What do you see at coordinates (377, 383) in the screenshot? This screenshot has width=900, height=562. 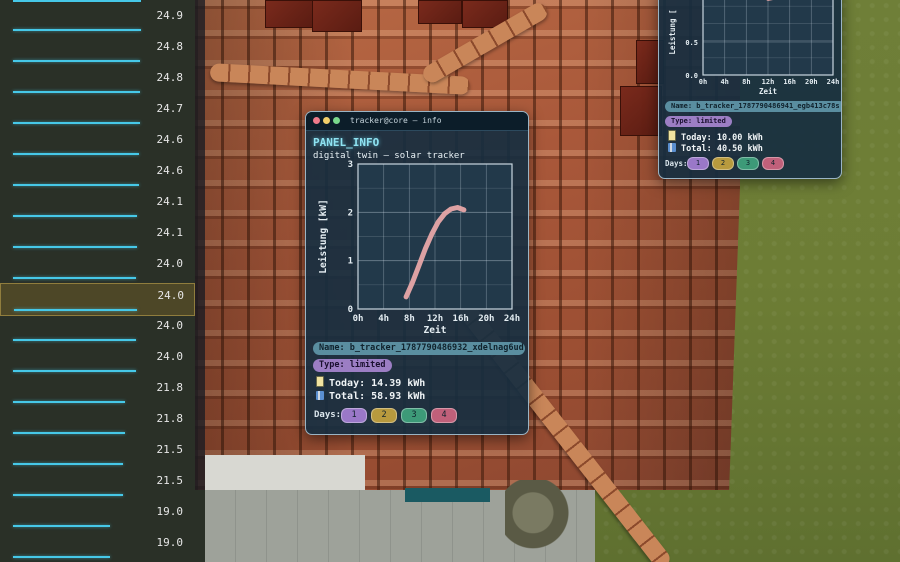 I see `today-energy-text: Today: 14.39 kWh` at bounding box center [377, 383].